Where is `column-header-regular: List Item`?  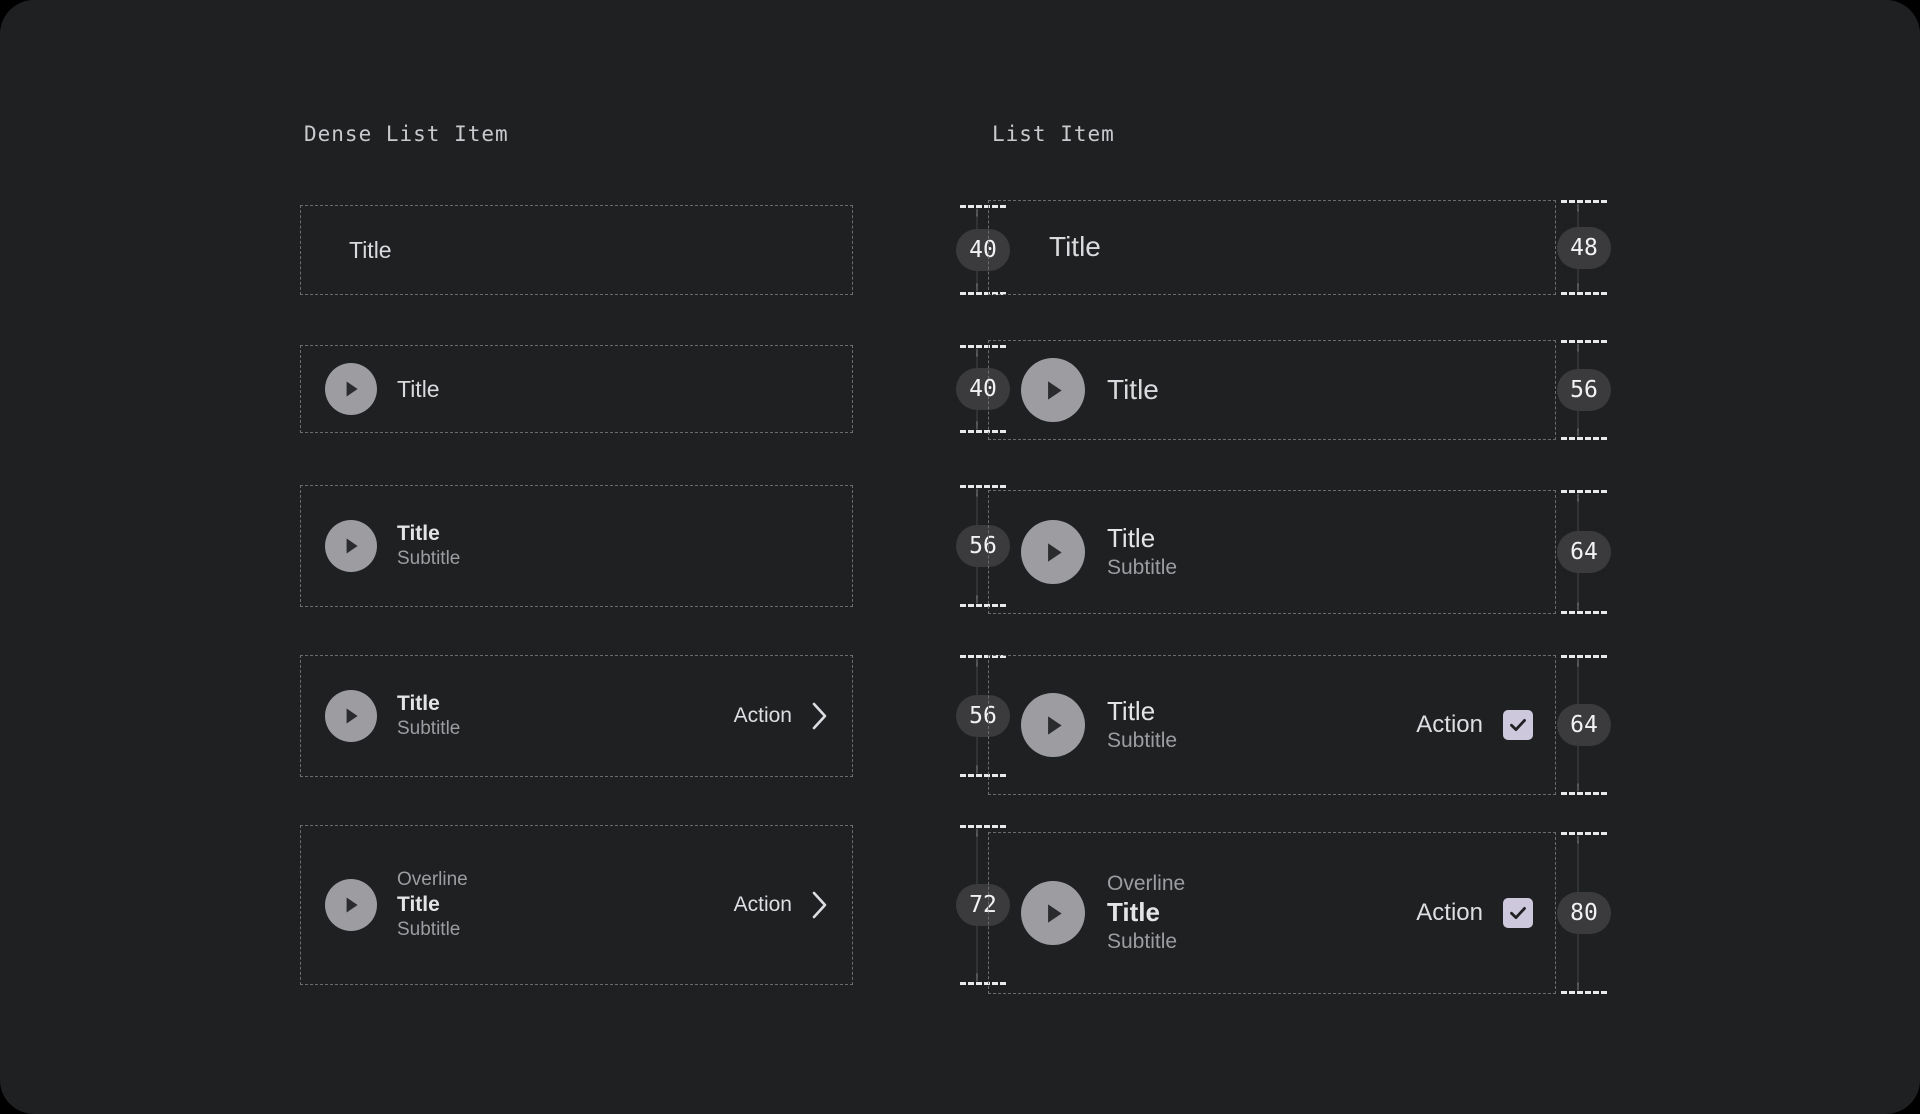
column-header-regular: List Item is located at coordinates (1053, 134).